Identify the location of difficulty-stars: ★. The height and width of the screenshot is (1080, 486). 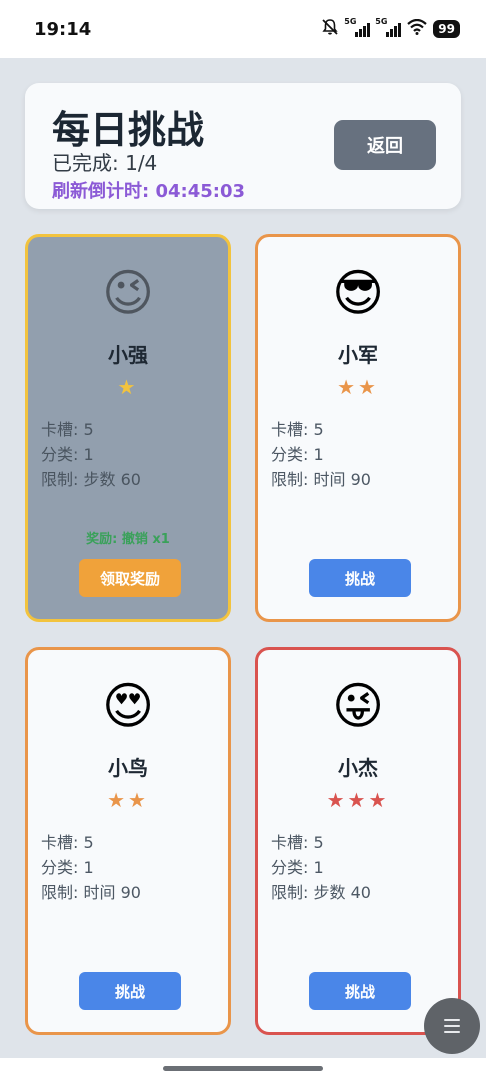
(128, 387).